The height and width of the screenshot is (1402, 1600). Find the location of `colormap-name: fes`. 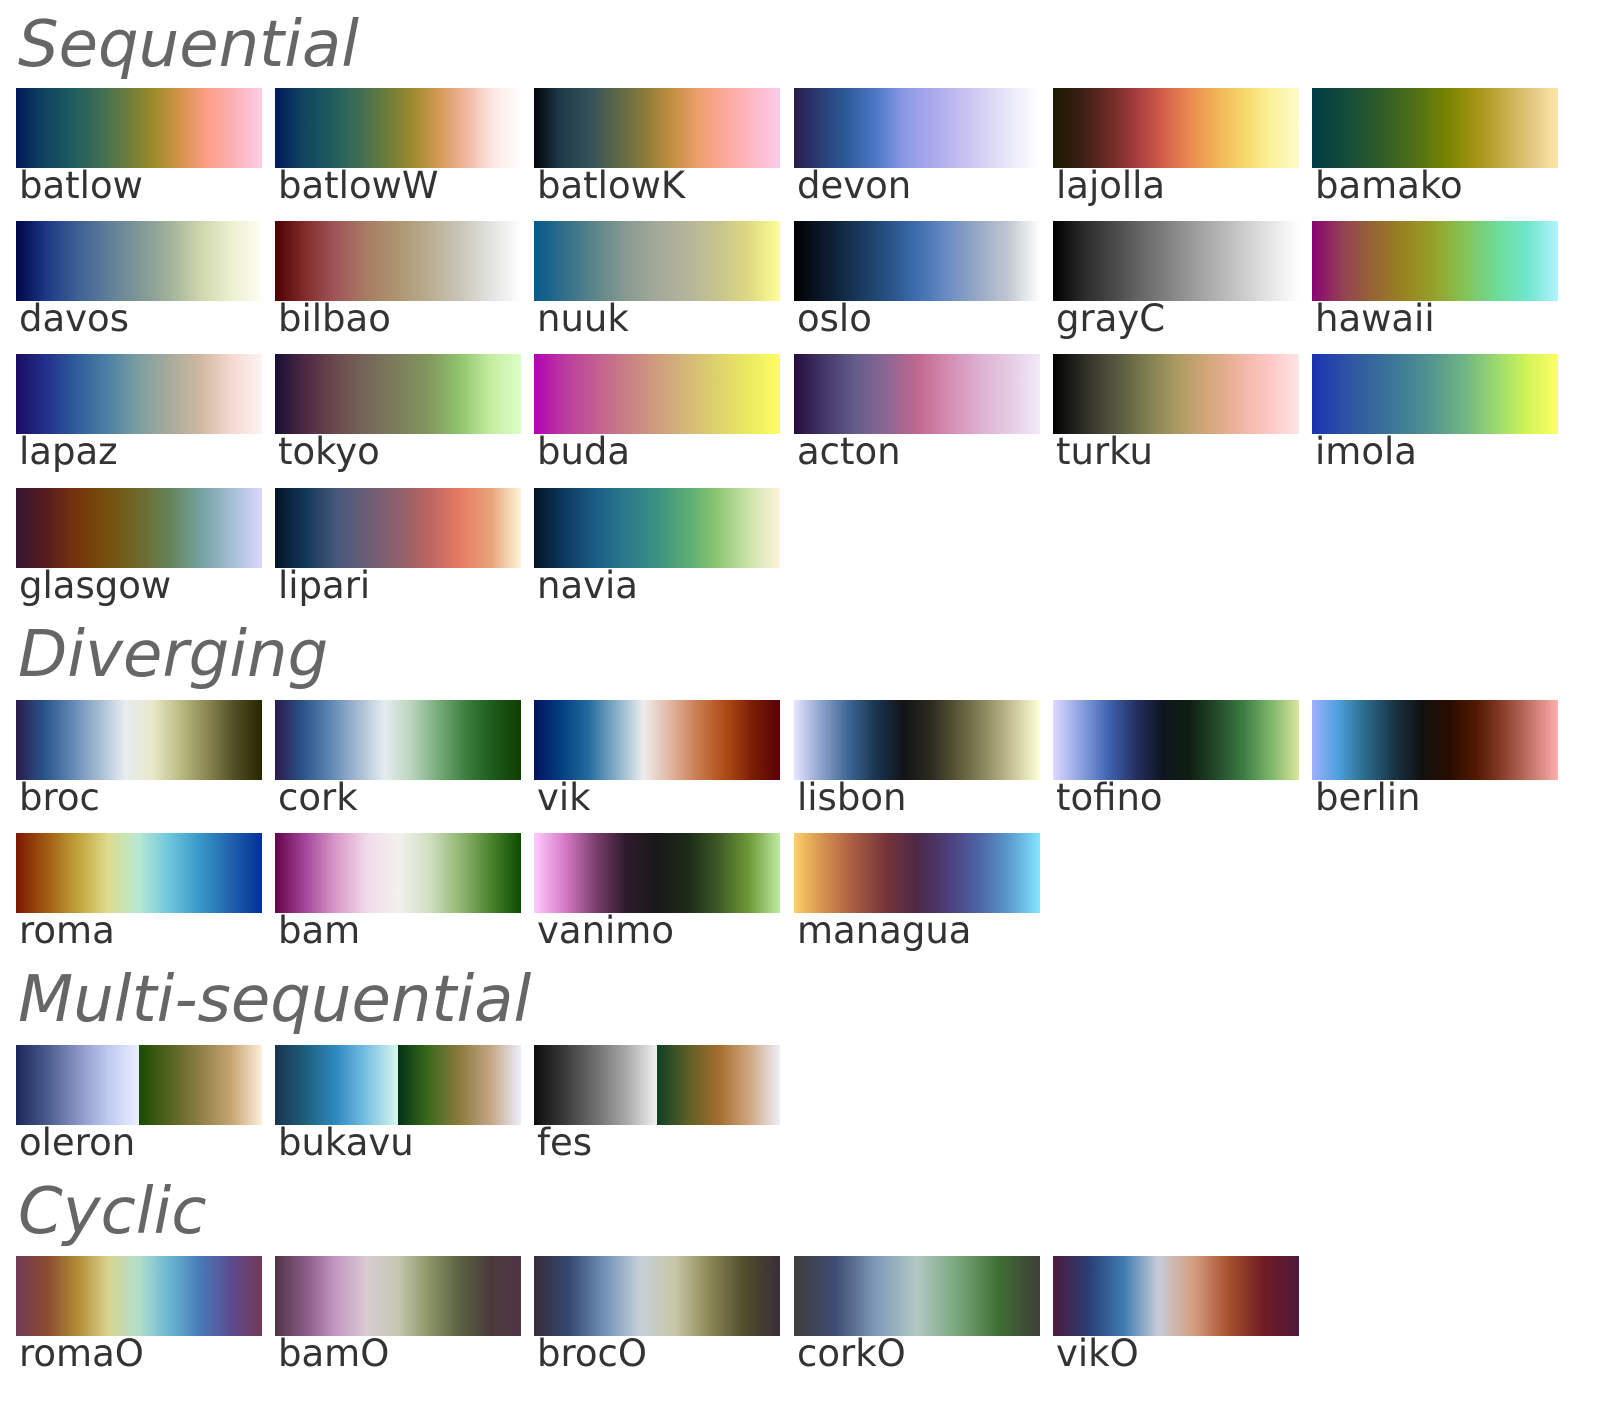

colormap-name: fes is located at coordinates (565, 1142).